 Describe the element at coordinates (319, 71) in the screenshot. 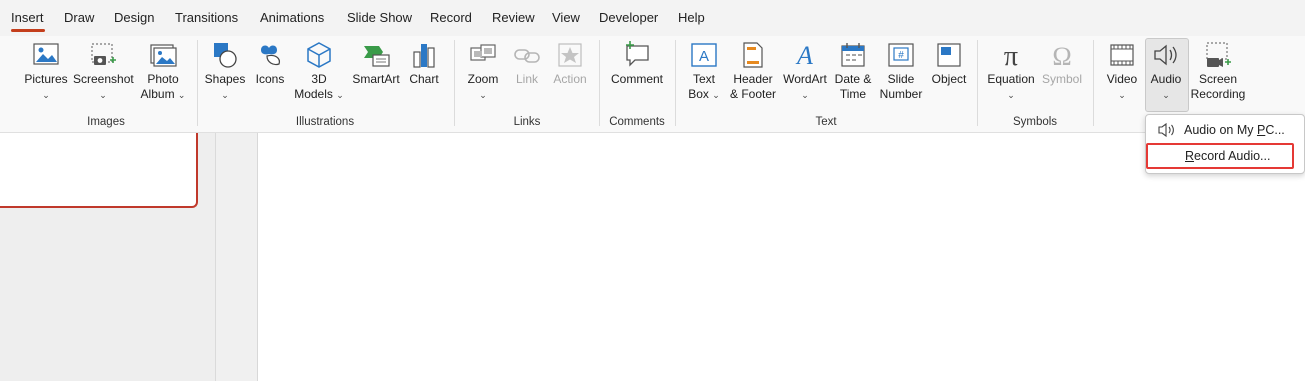

I see `3d-models-button: 3D Models ⌄` at that location.